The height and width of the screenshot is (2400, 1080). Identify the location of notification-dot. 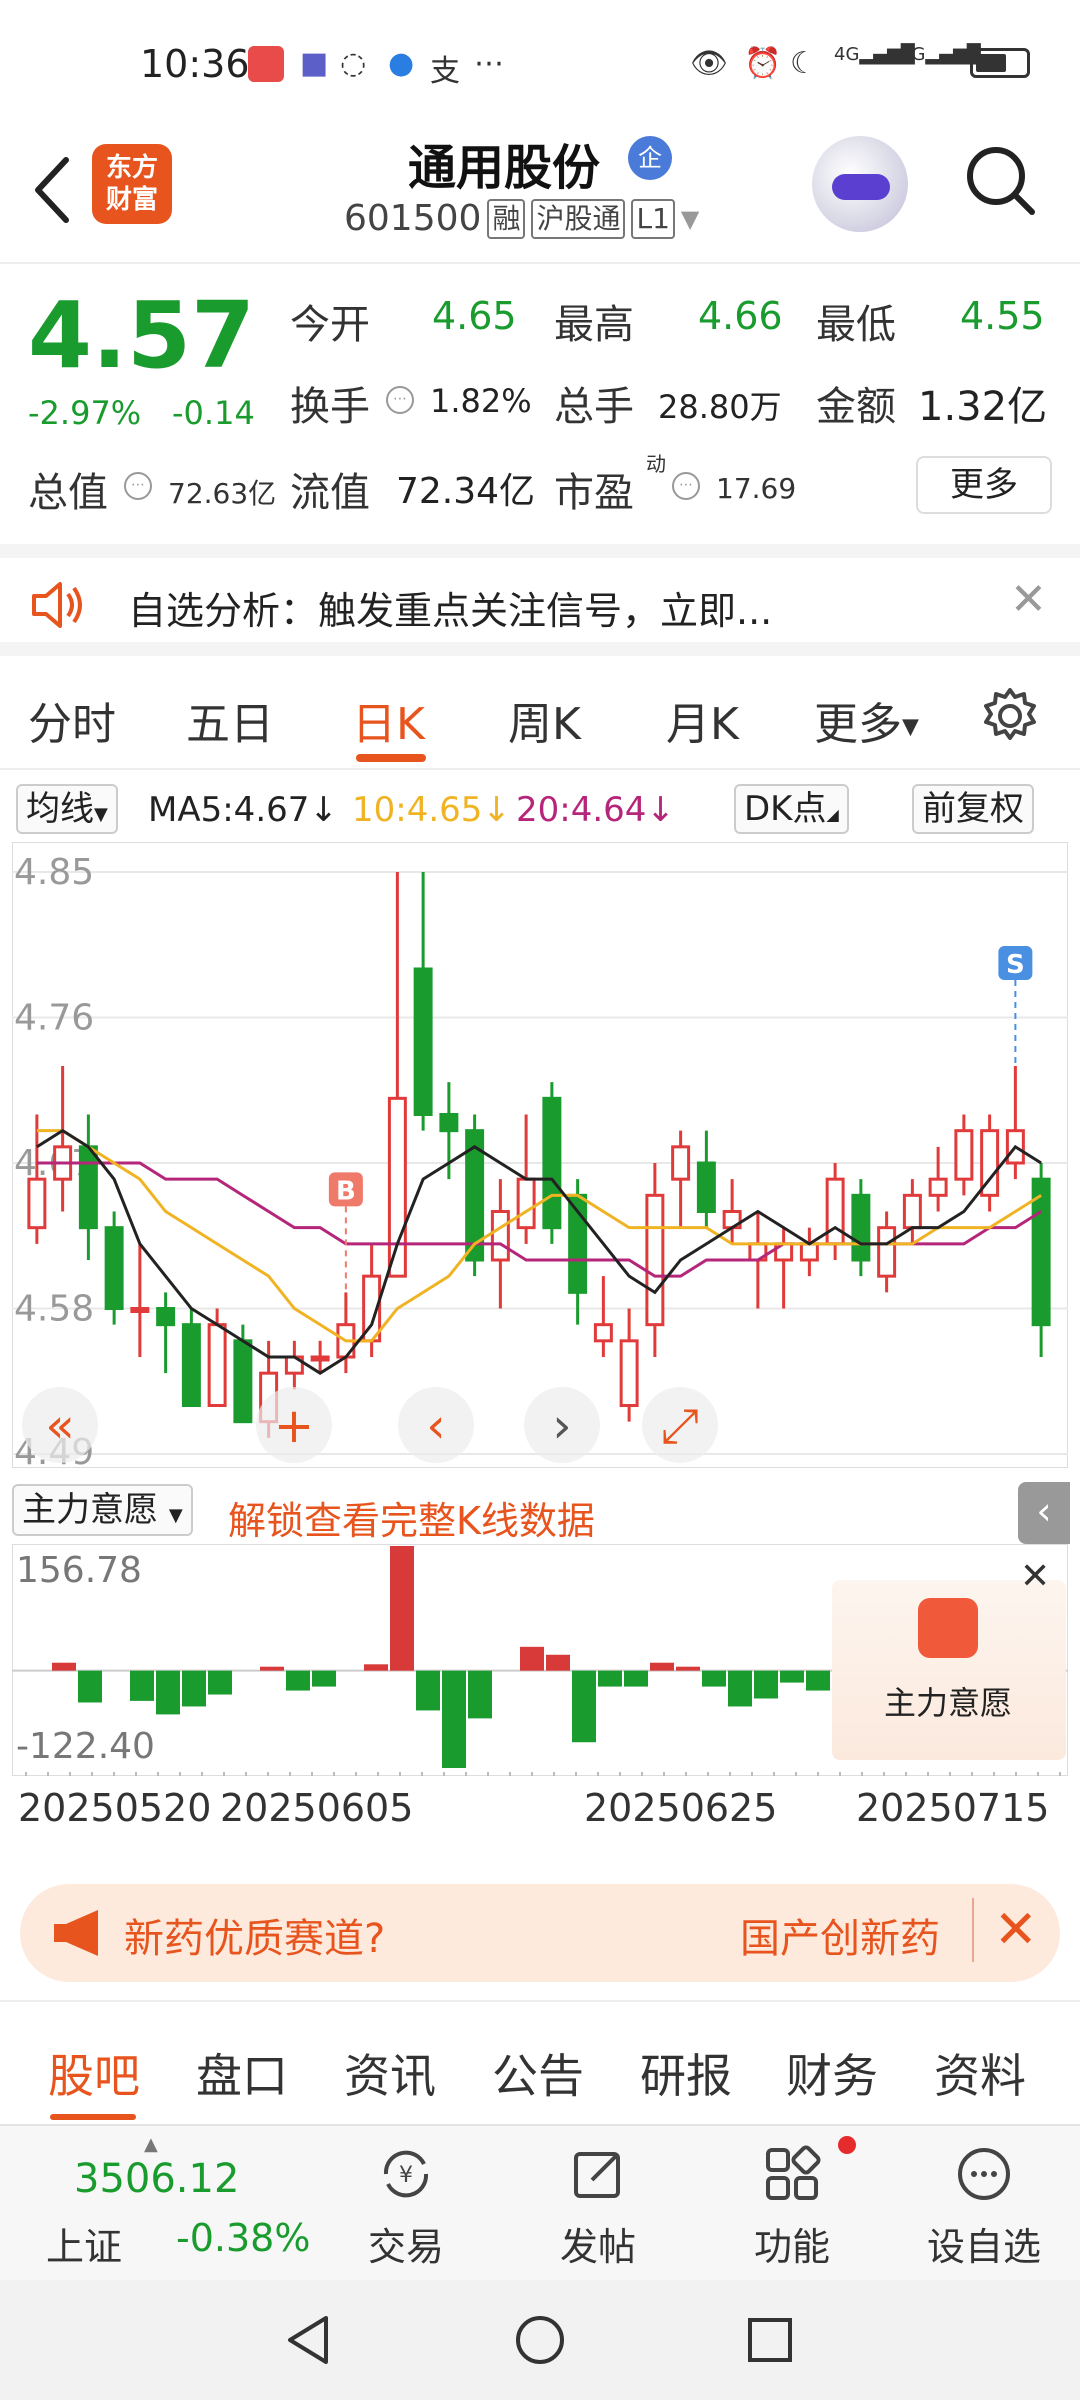
(847, 2145).